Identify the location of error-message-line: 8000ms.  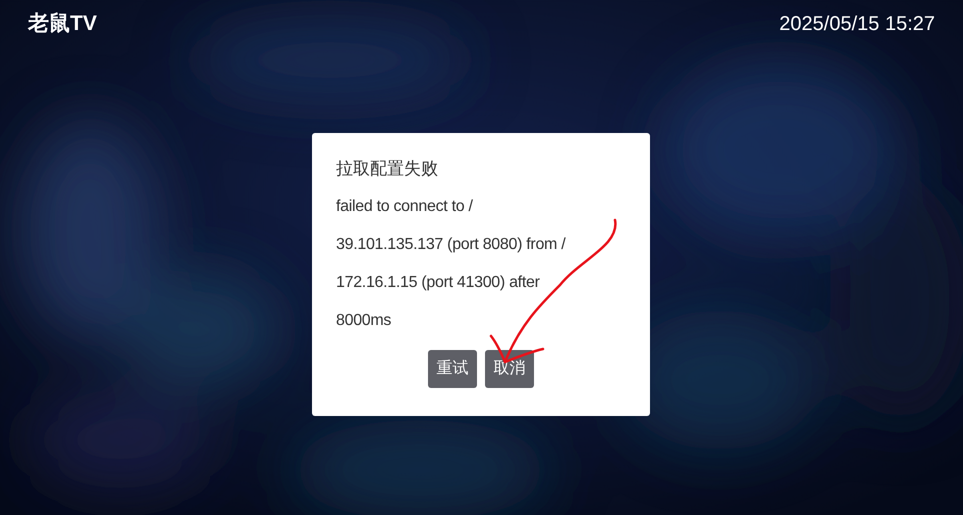
(364, 321).